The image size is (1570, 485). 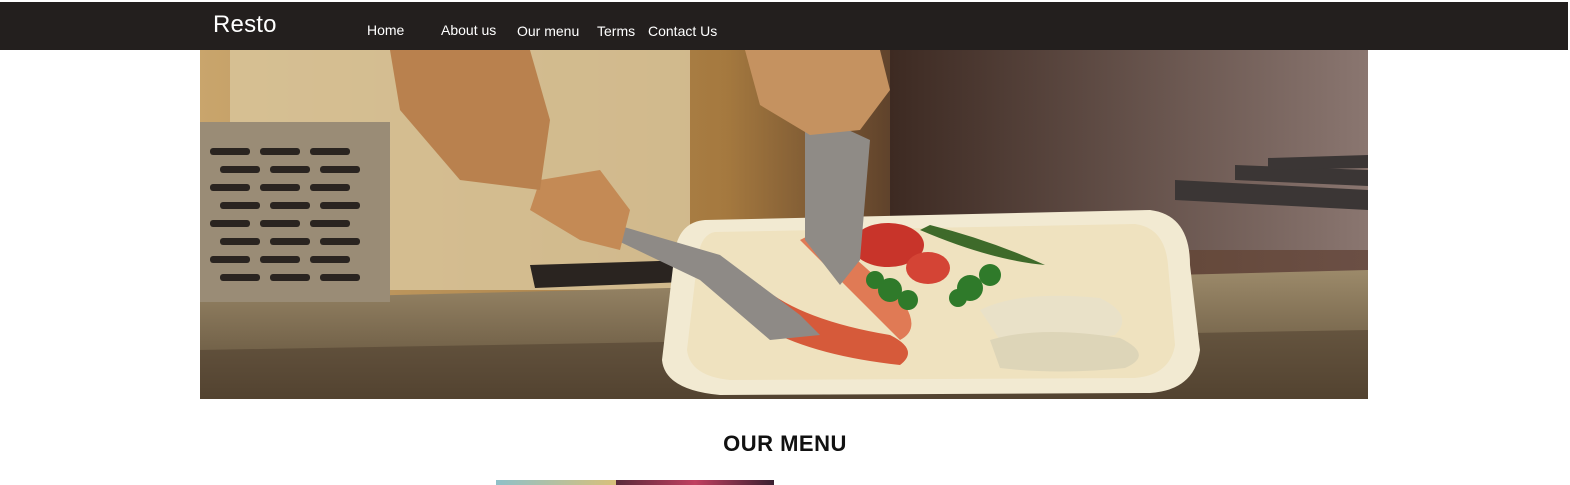 What do you see at coordinates (695, 482) in the screenshot?
I see `menu-card-image-right` at bounding box center [695, 482].